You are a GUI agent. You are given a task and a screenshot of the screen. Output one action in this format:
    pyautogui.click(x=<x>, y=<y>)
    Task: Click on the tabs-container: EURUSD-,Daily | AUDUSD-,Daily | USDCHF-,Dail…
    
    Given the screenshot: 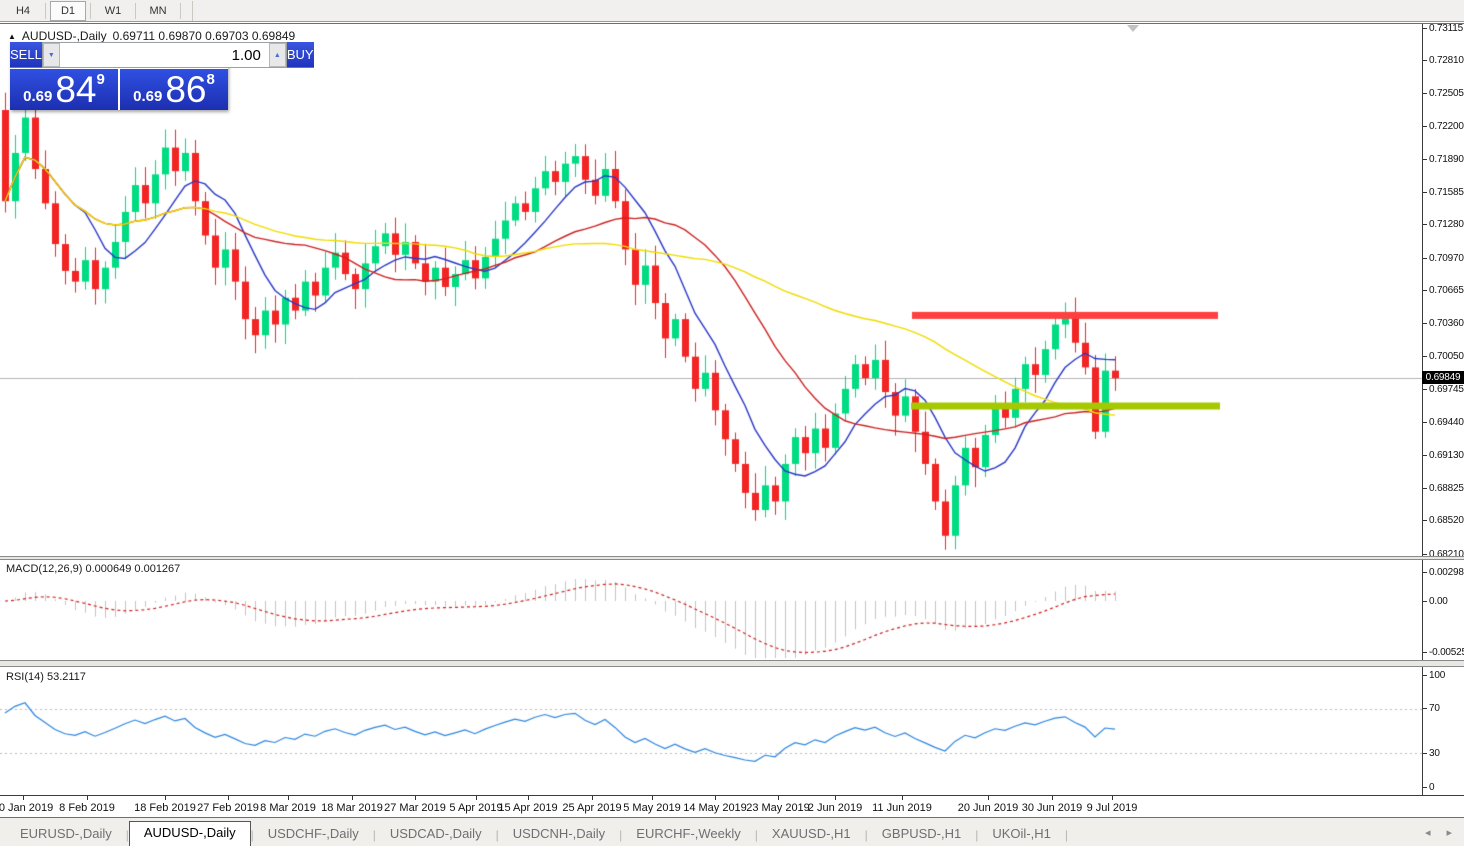 What is the action you would take?
    pyautogui.click(x=537, y=833)
    